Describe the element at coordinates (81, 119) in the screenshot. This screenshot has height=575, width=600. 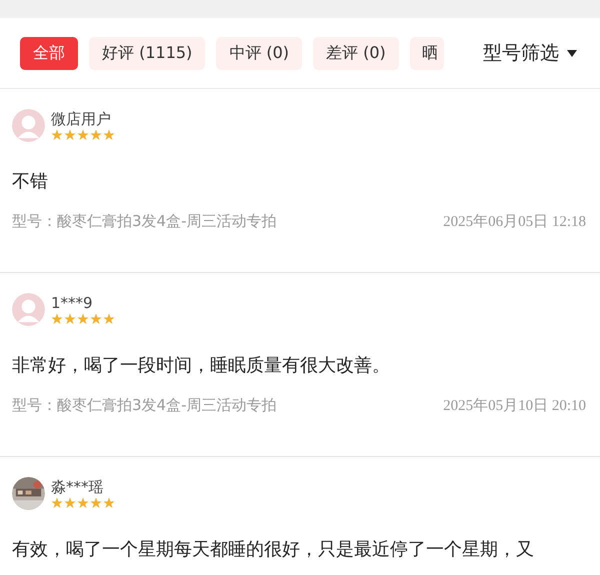
I see `user-name: 微店用户` at that location.